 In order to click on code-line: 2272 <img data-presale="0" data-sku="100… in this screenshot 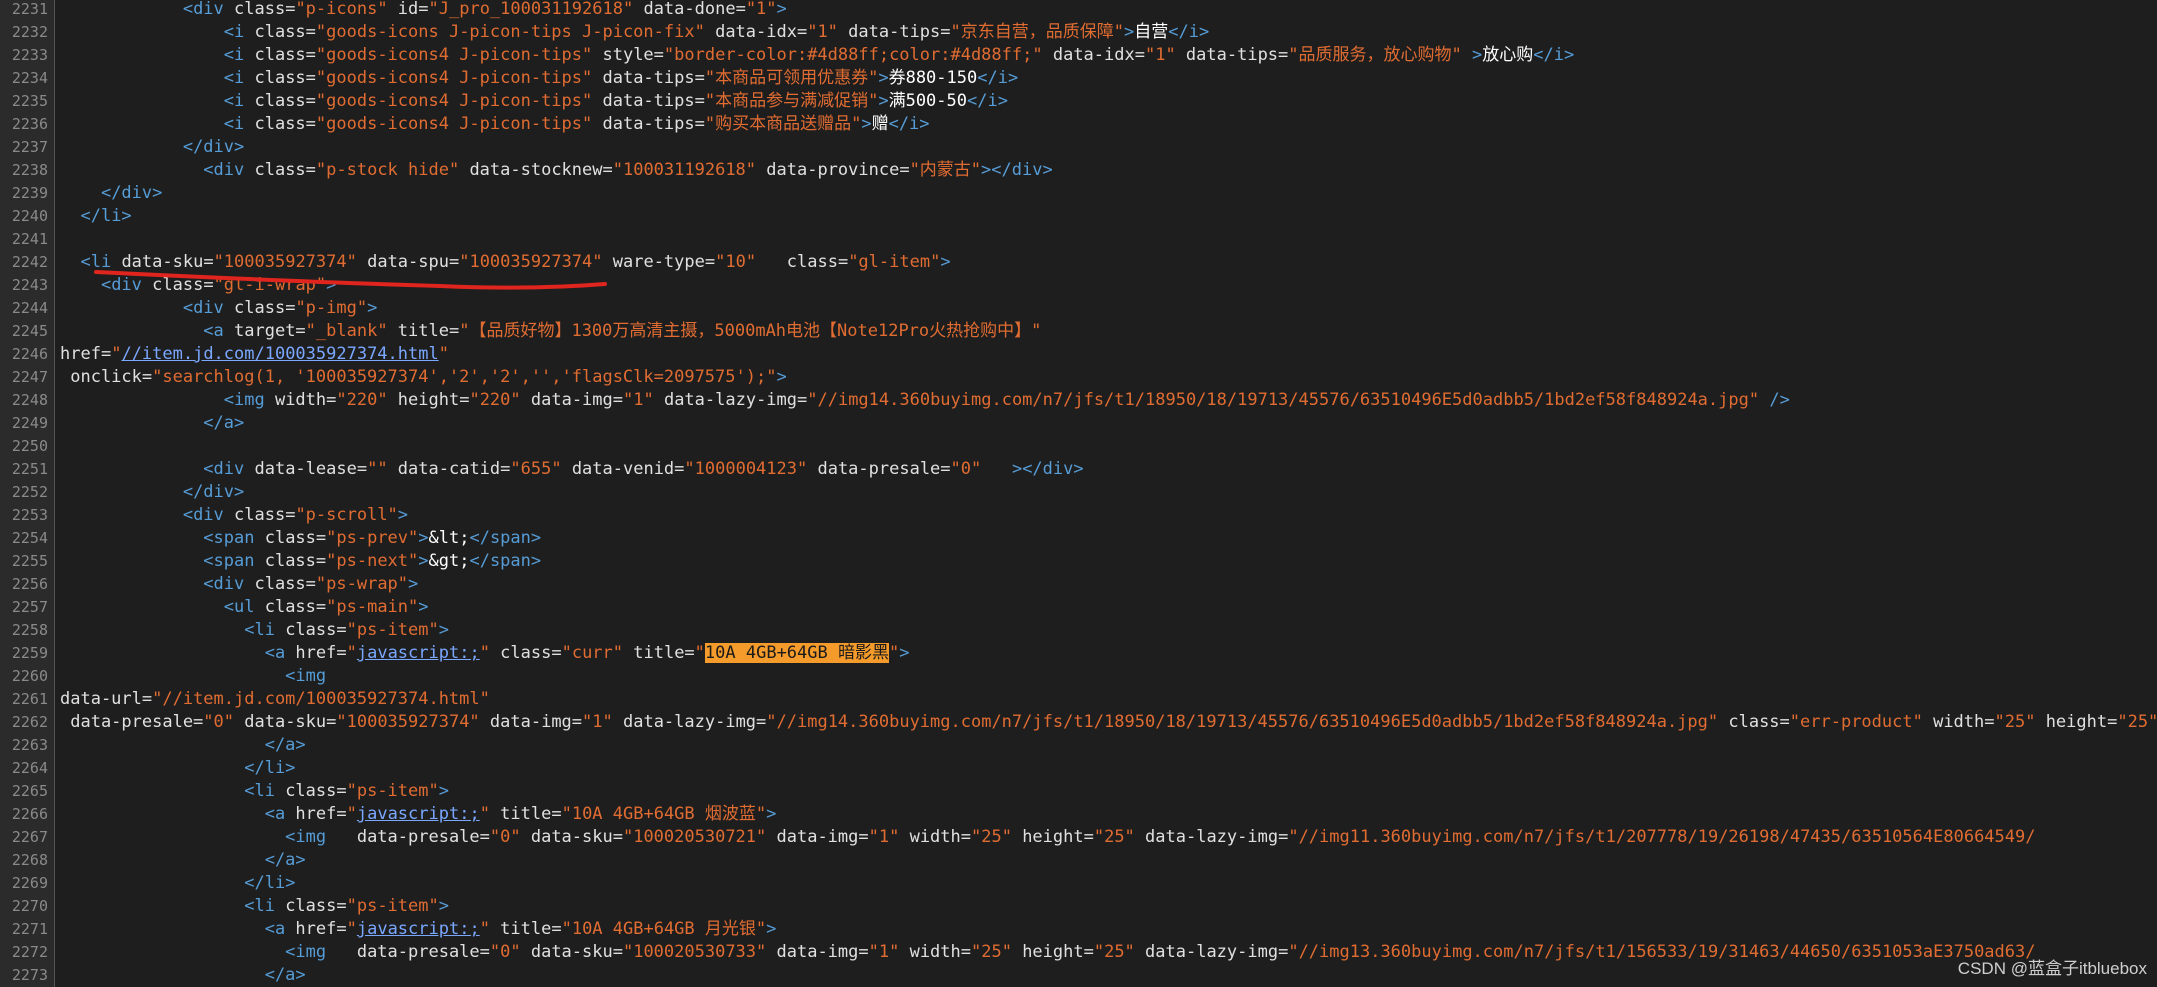, I will do `click(1078, 952)`.